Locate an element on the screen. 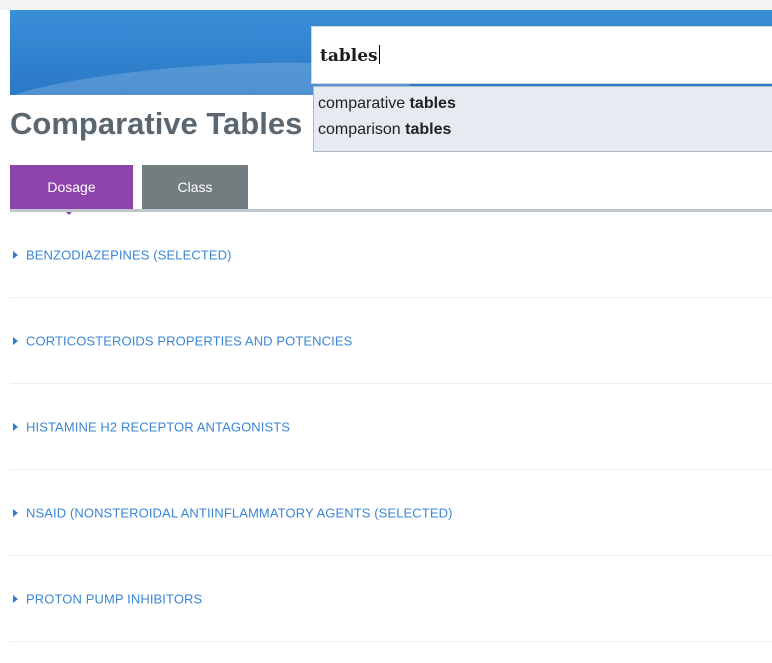  search-query-text: tables is located at coordinates (350, 55).